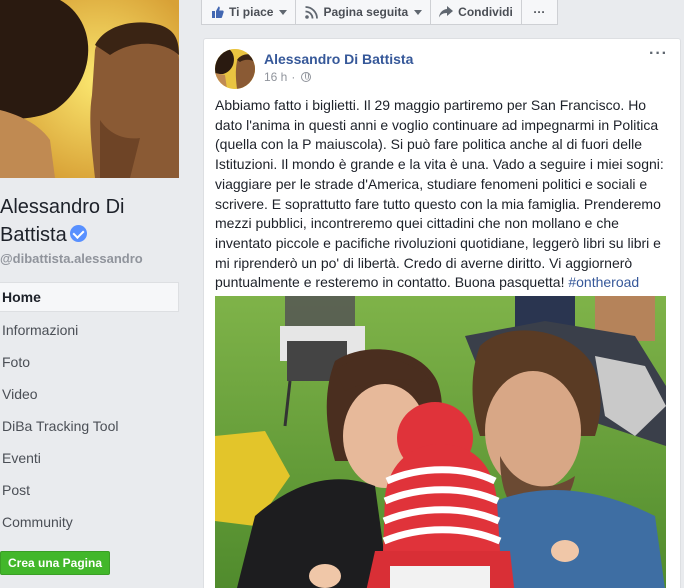 The image size is (684, 588). What do you see at coordinates (89, 426) in the screenshot?
I see `nav-item-diba-tracking-tool: DiBa Tracking Tool` at bounding box center [89, 426].